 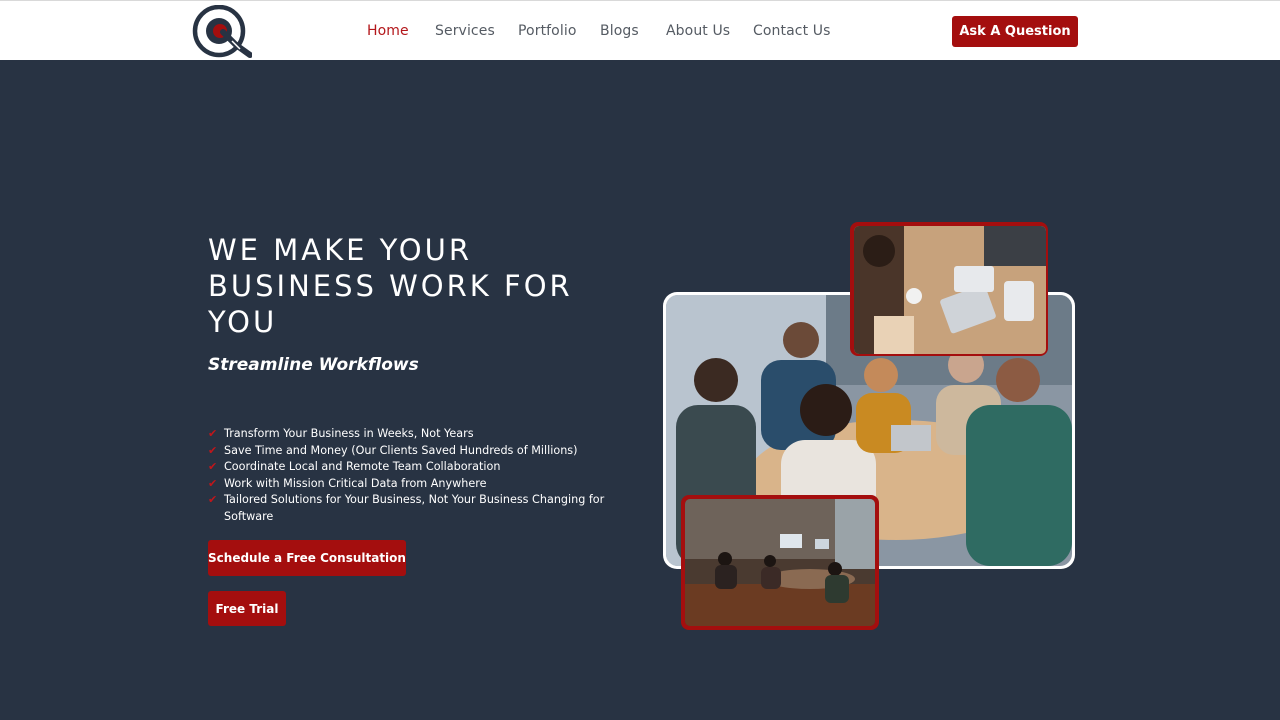 I want to click on hero-subtitle: Streamline Workflows, so click(x=313, y=365).